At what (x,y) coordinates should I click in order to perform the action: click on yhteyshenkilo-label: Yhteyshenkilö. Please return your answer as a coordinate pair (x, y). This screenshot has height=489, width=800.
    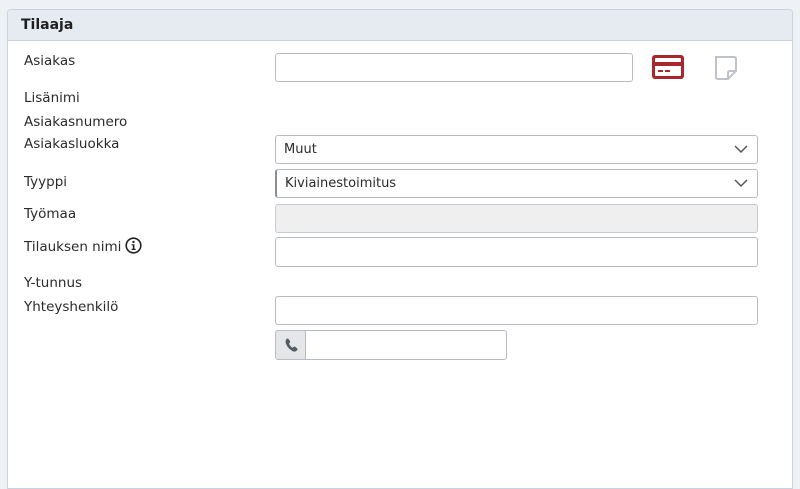
    Looking at the image, I should click on (71, 307).